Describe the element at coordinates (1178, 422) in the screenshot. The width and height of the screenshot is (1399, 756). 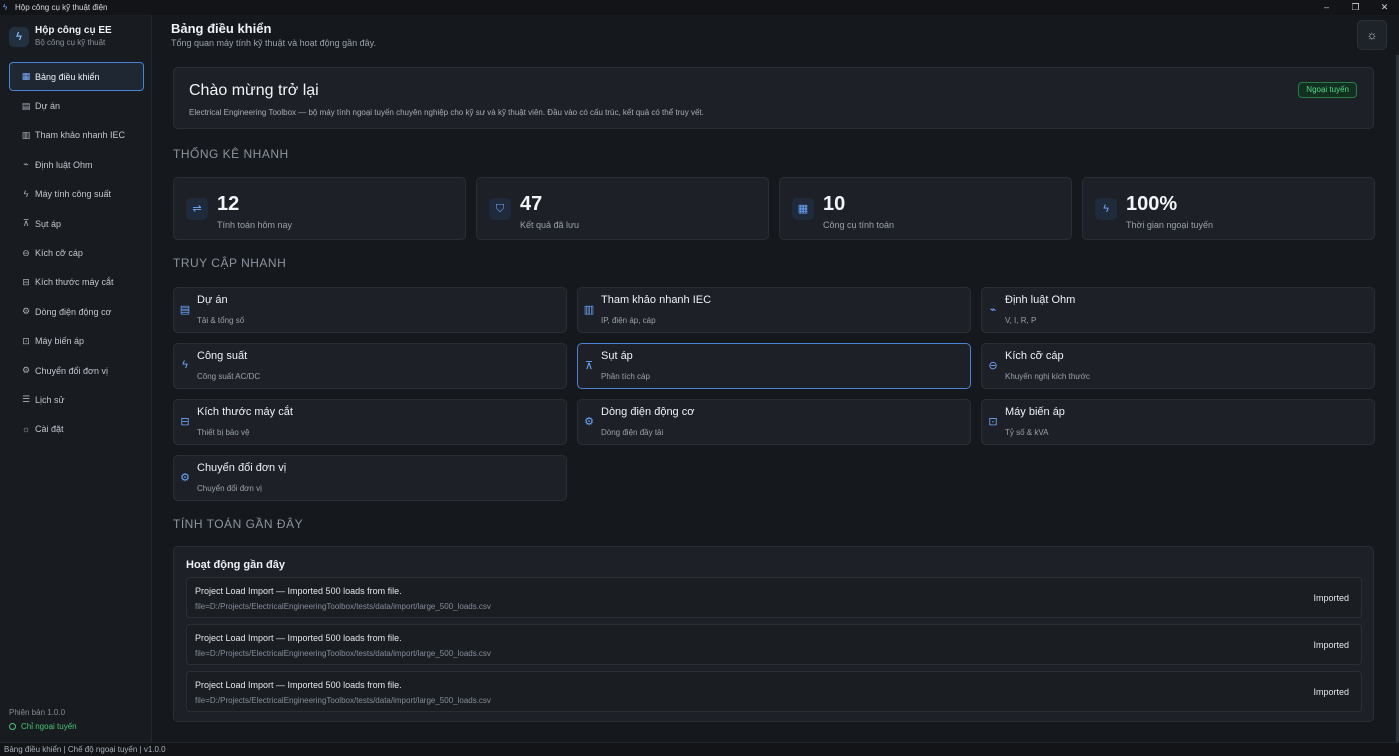
I see `quick-card-transformer: ⊡ Máy biến áp Tỷ số & kVA` at that location.